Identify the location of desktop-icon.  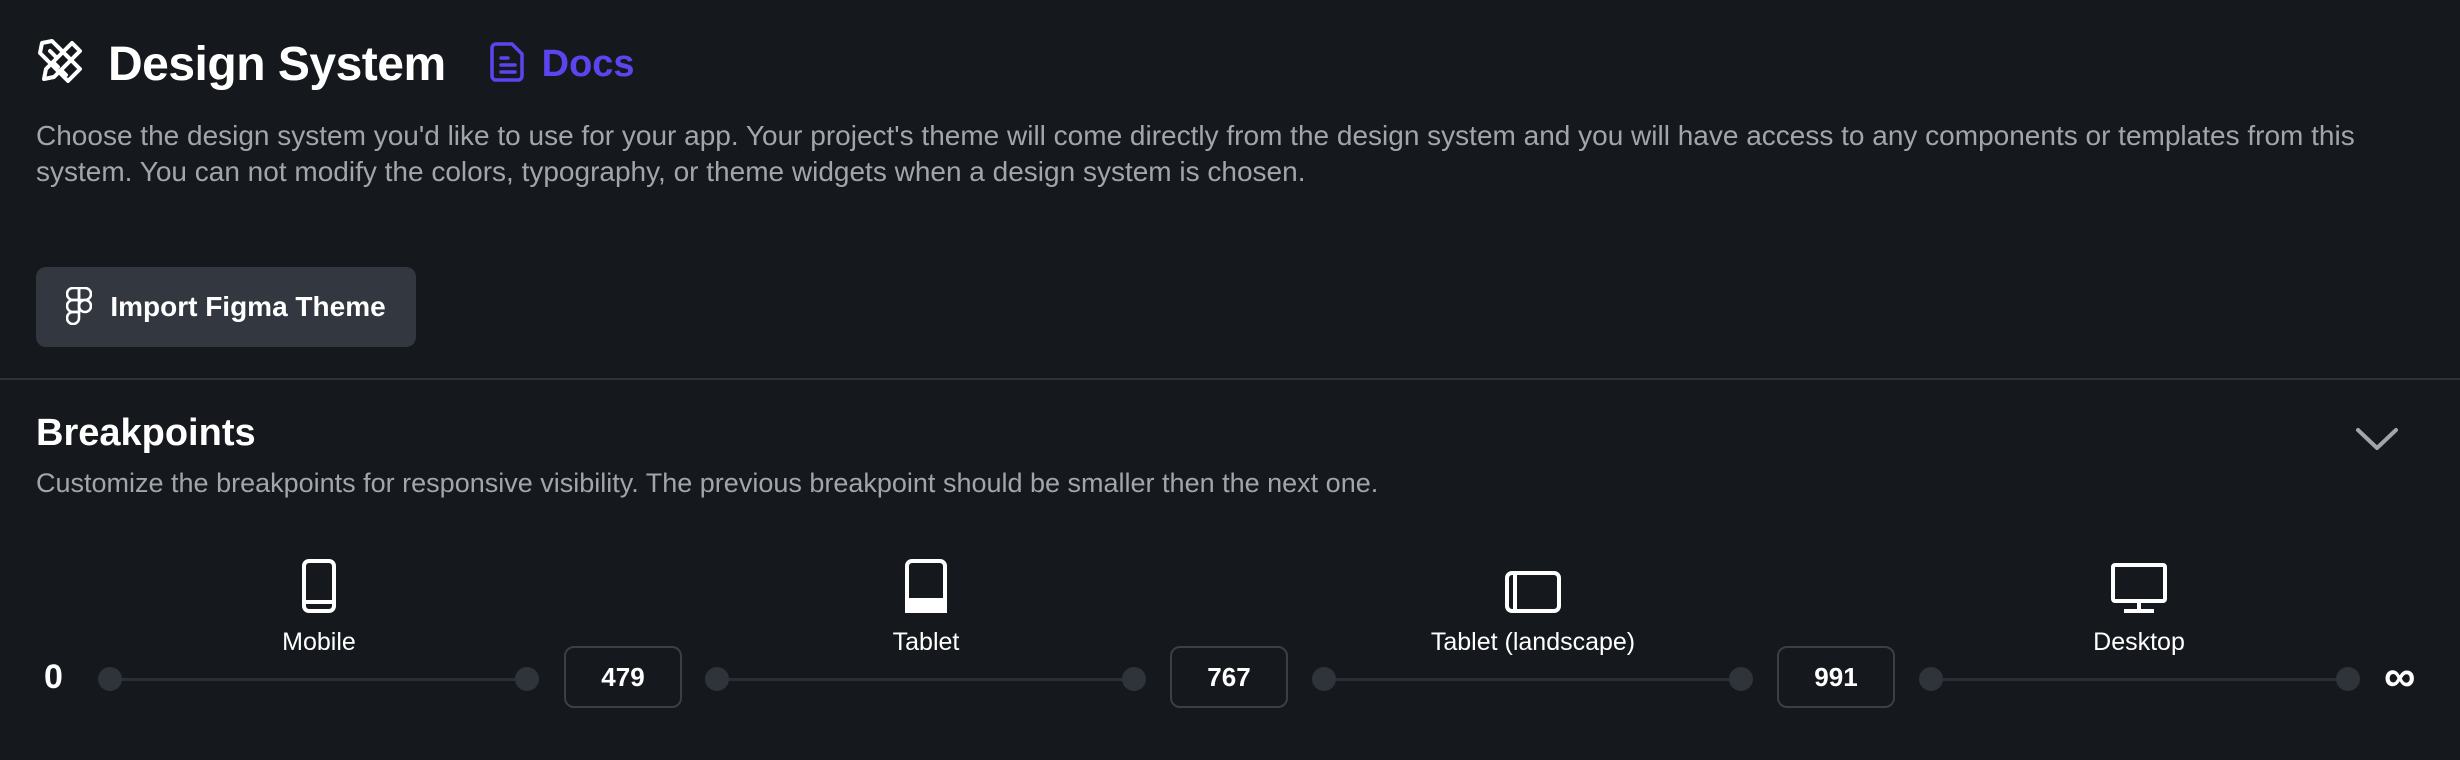
(2139, 584).